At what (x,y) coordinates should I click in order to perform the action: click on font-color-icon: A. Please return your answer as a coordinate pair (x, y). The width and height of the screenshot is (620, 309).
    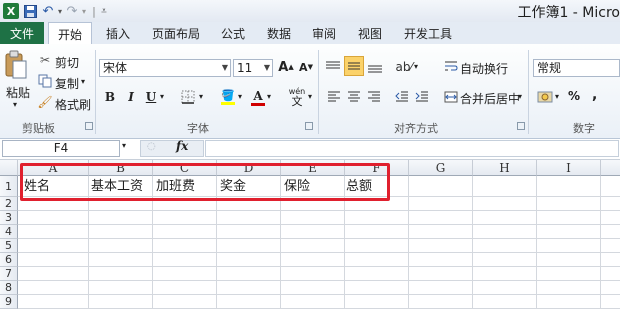
    Looking at the image, I should click on (258, 97).